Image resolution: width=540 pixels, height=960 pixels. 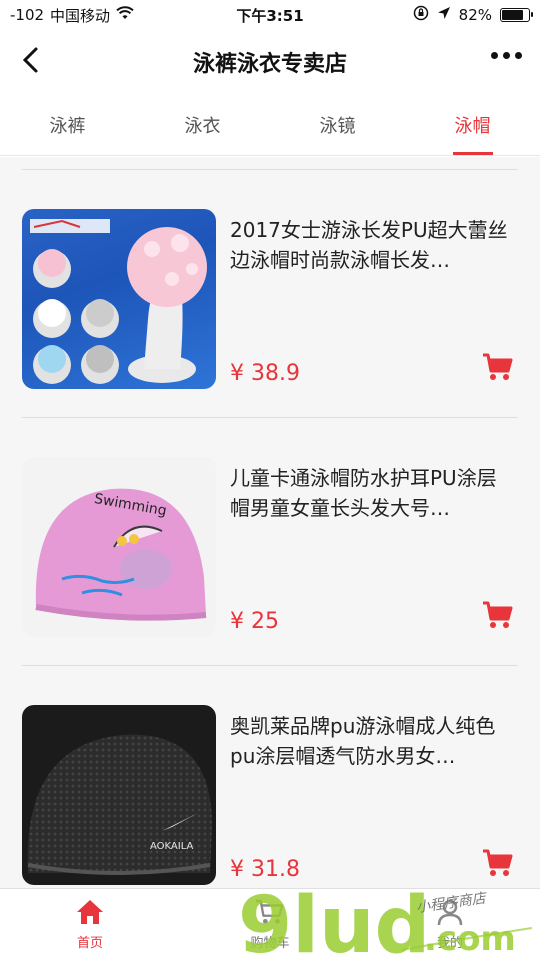 I want to click on tab-goggles: 泳镜, so click(x=337, y=124).